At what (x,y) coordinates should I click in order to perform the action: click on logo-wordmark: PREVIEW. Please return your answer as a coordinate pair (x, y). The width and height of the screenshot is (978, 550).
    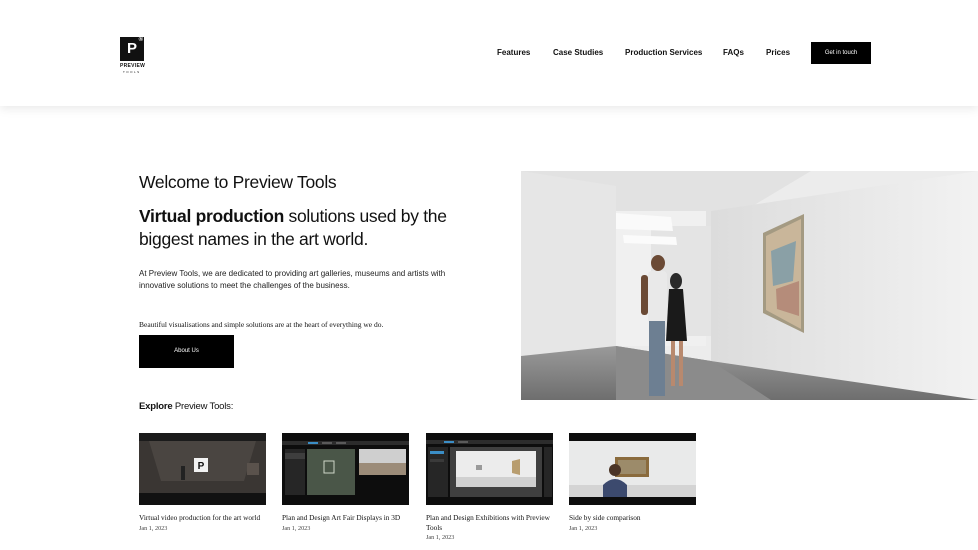
    Looking at the image, I should click on (133, 66).